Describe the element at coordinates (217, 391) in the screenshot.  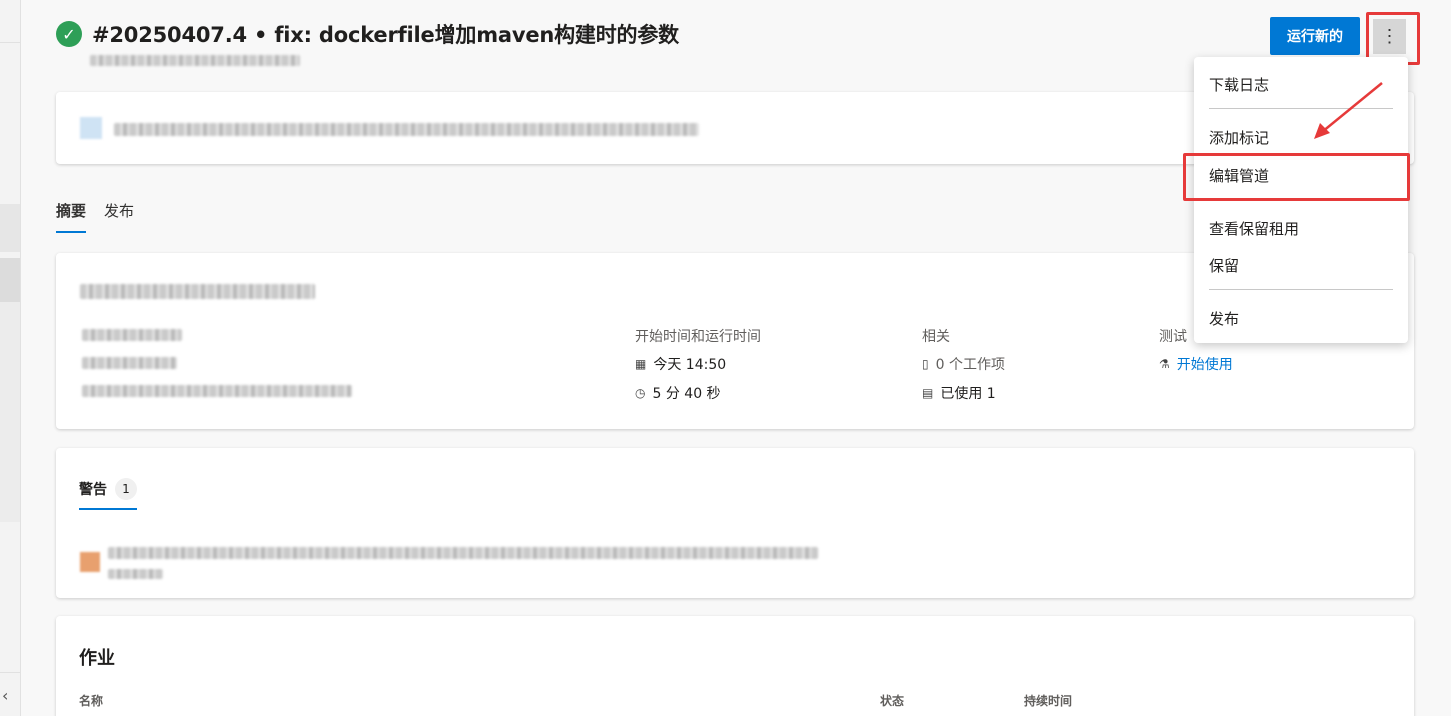
I see `commit-redacted` at that location.